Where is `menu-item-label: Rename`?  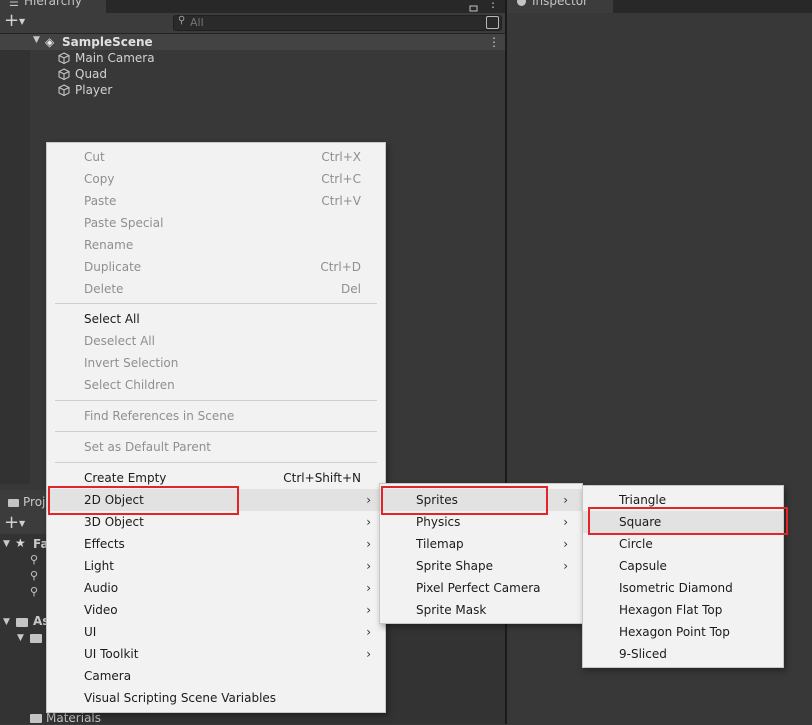 menu-item-label: Rename is located at coordinates (109, 245).